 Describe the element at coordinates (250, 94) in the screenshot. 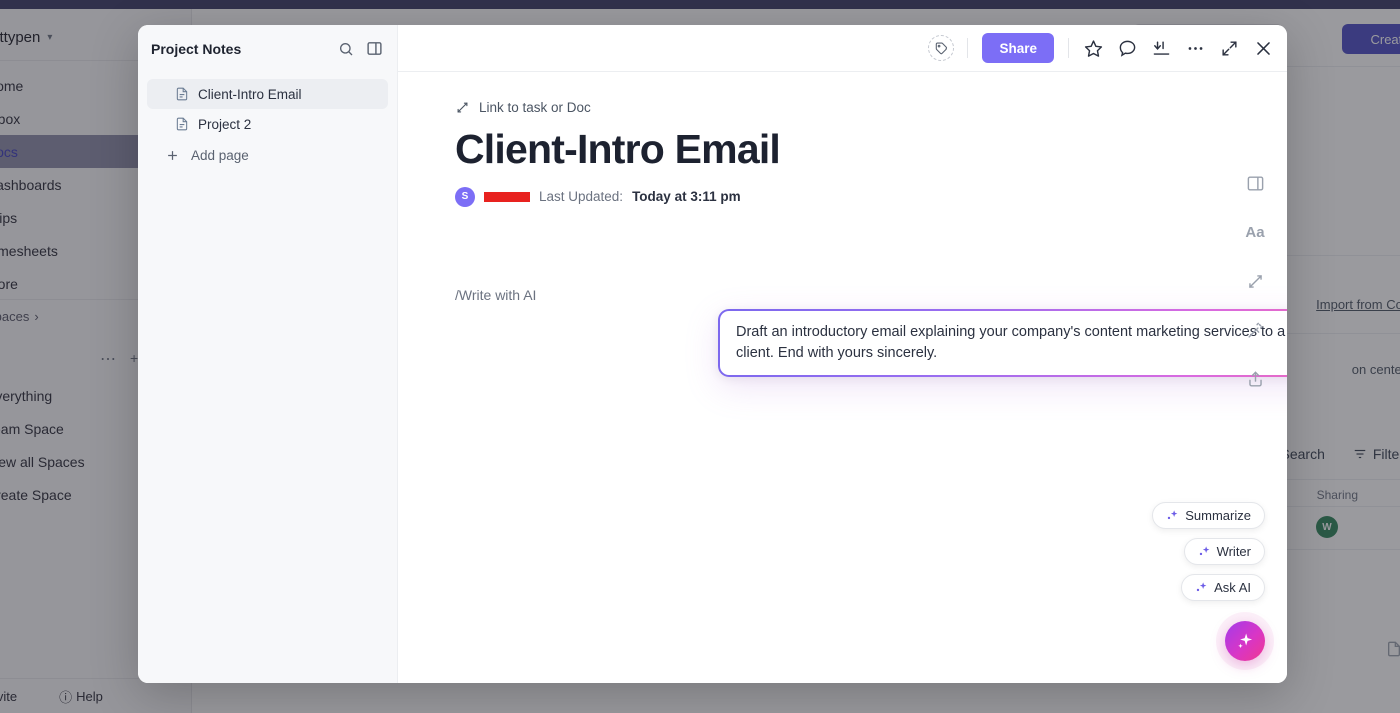

I see `page-item-label: Client-Intro Email` at that location.